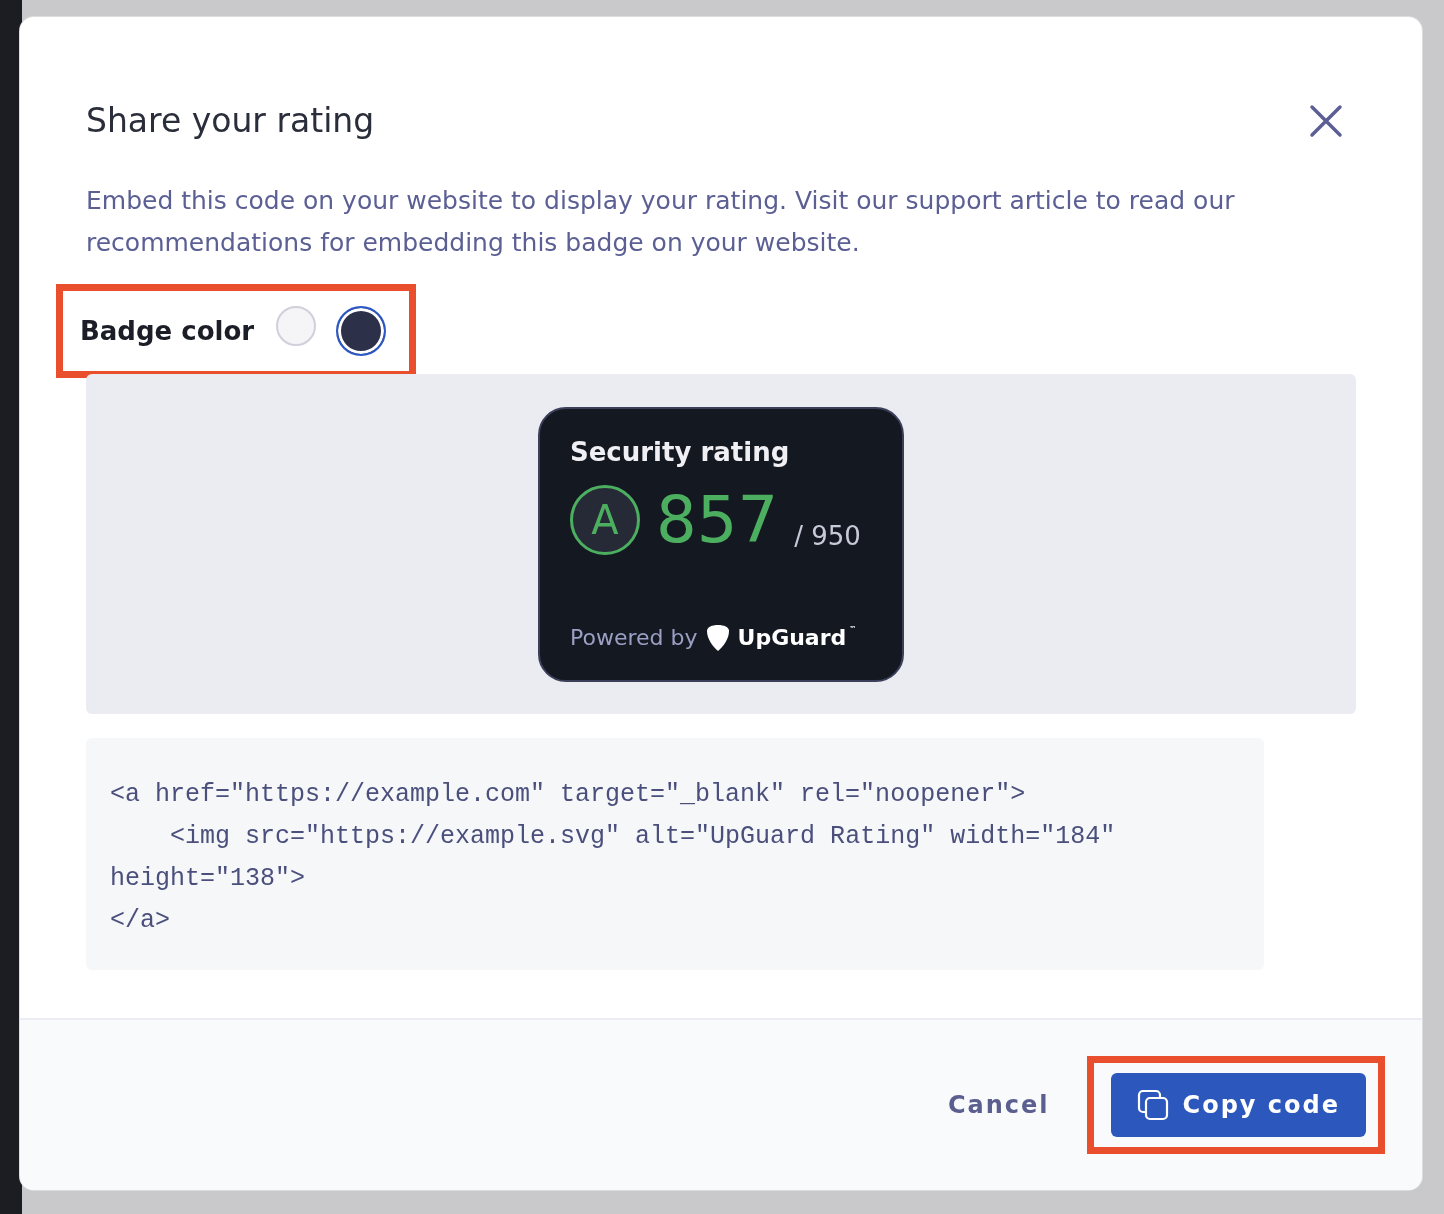 The image size is (1444, 1214). I want to click on description-text: Embed this code on your website to display your rating. Visit our support article to read our recommendations for embedding this badge on your website., so click(661, 222).